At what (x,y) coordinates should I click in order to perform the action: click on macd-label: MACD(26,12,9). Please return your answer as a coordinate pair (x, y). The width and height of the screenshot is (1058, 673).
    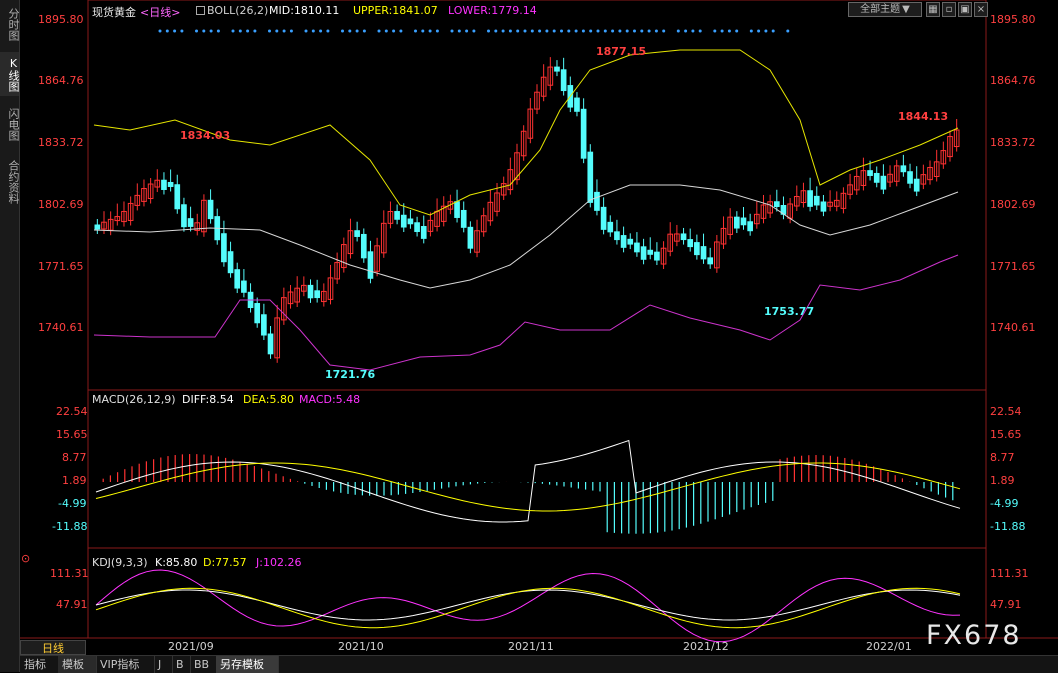
    Looking at the image, I should click on (134, 399).